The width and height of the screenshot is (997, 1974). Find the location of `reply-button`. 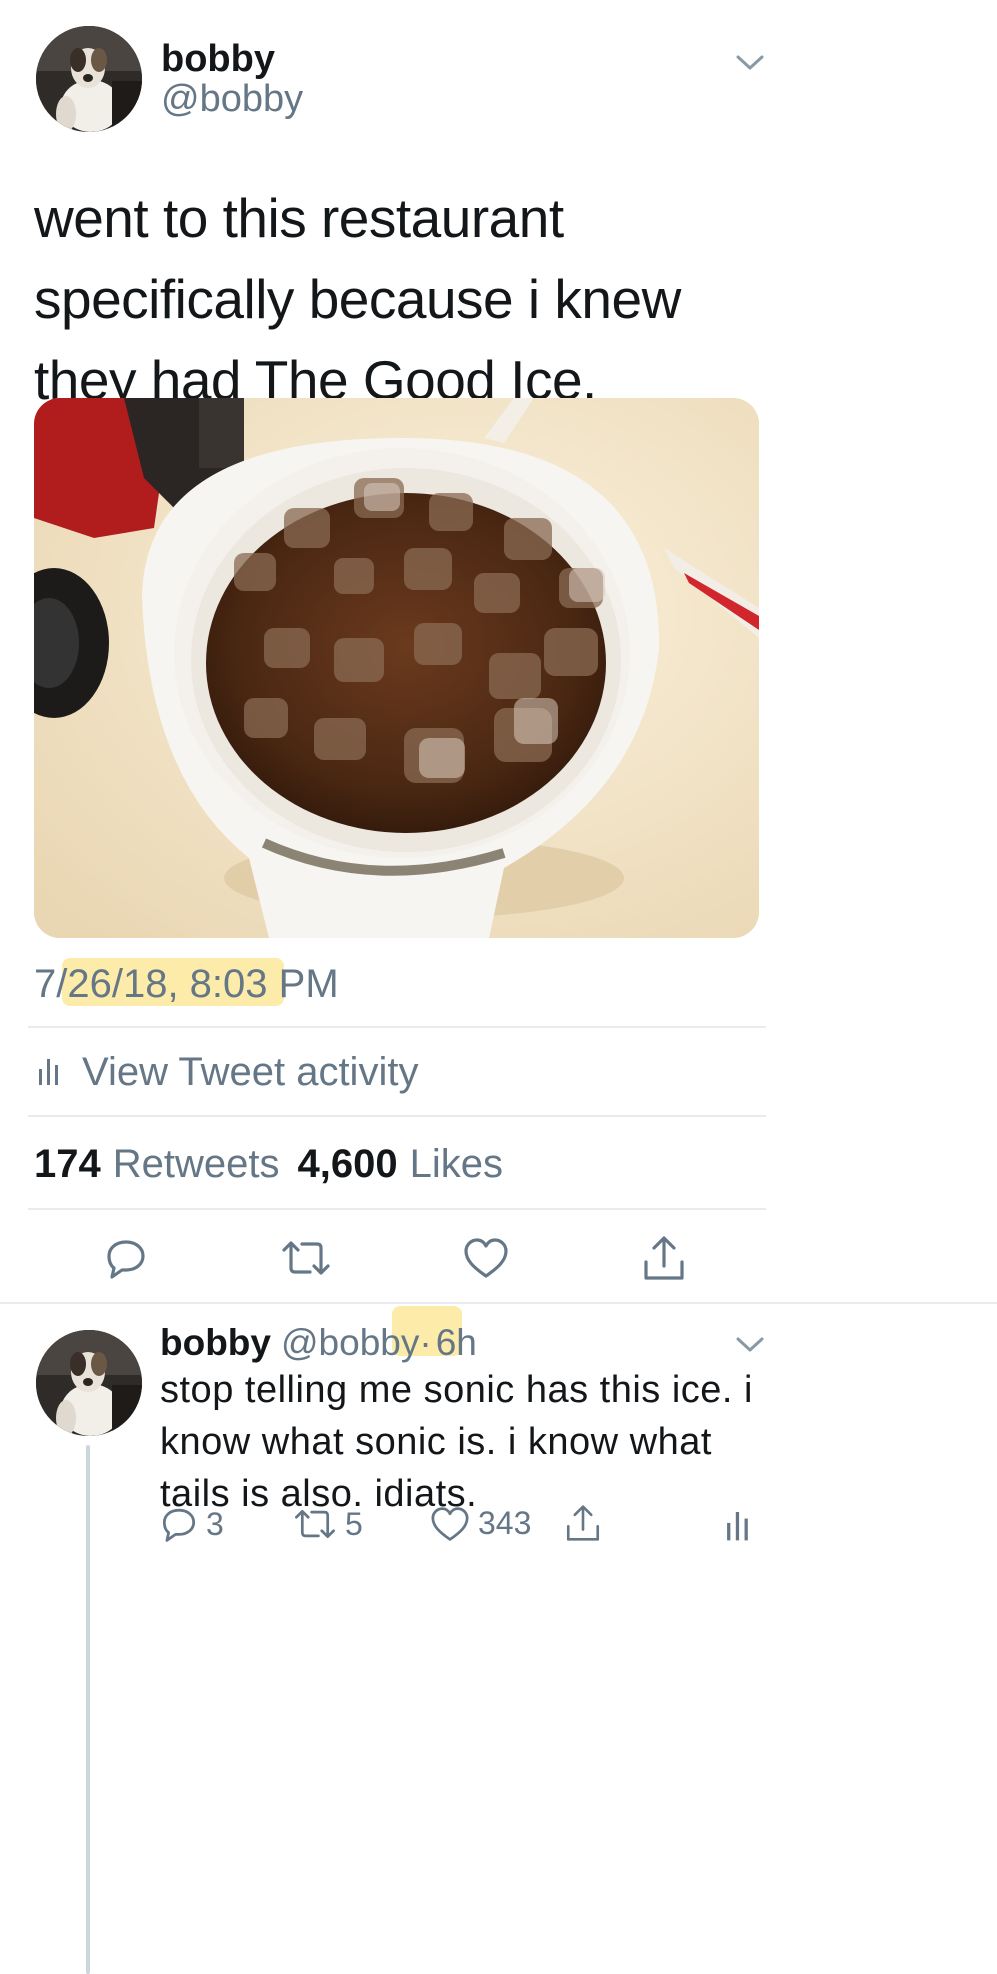

reply-button is located at coordinates (126, 1258).